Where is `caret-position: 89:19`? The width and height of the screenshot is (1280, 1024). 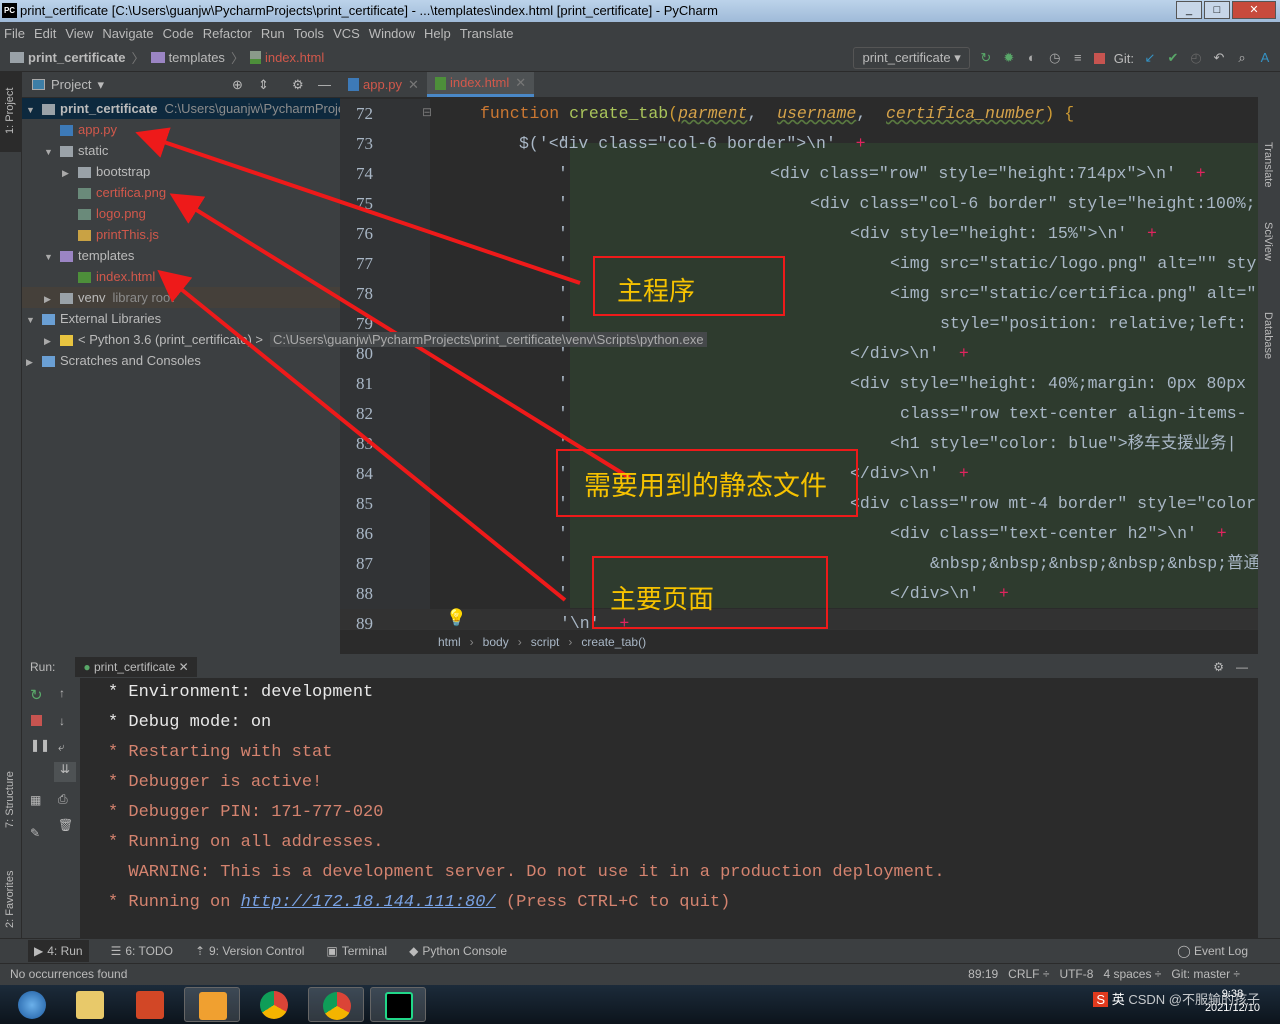 caret-position: 89:19 is located at coordinates (983, 974).